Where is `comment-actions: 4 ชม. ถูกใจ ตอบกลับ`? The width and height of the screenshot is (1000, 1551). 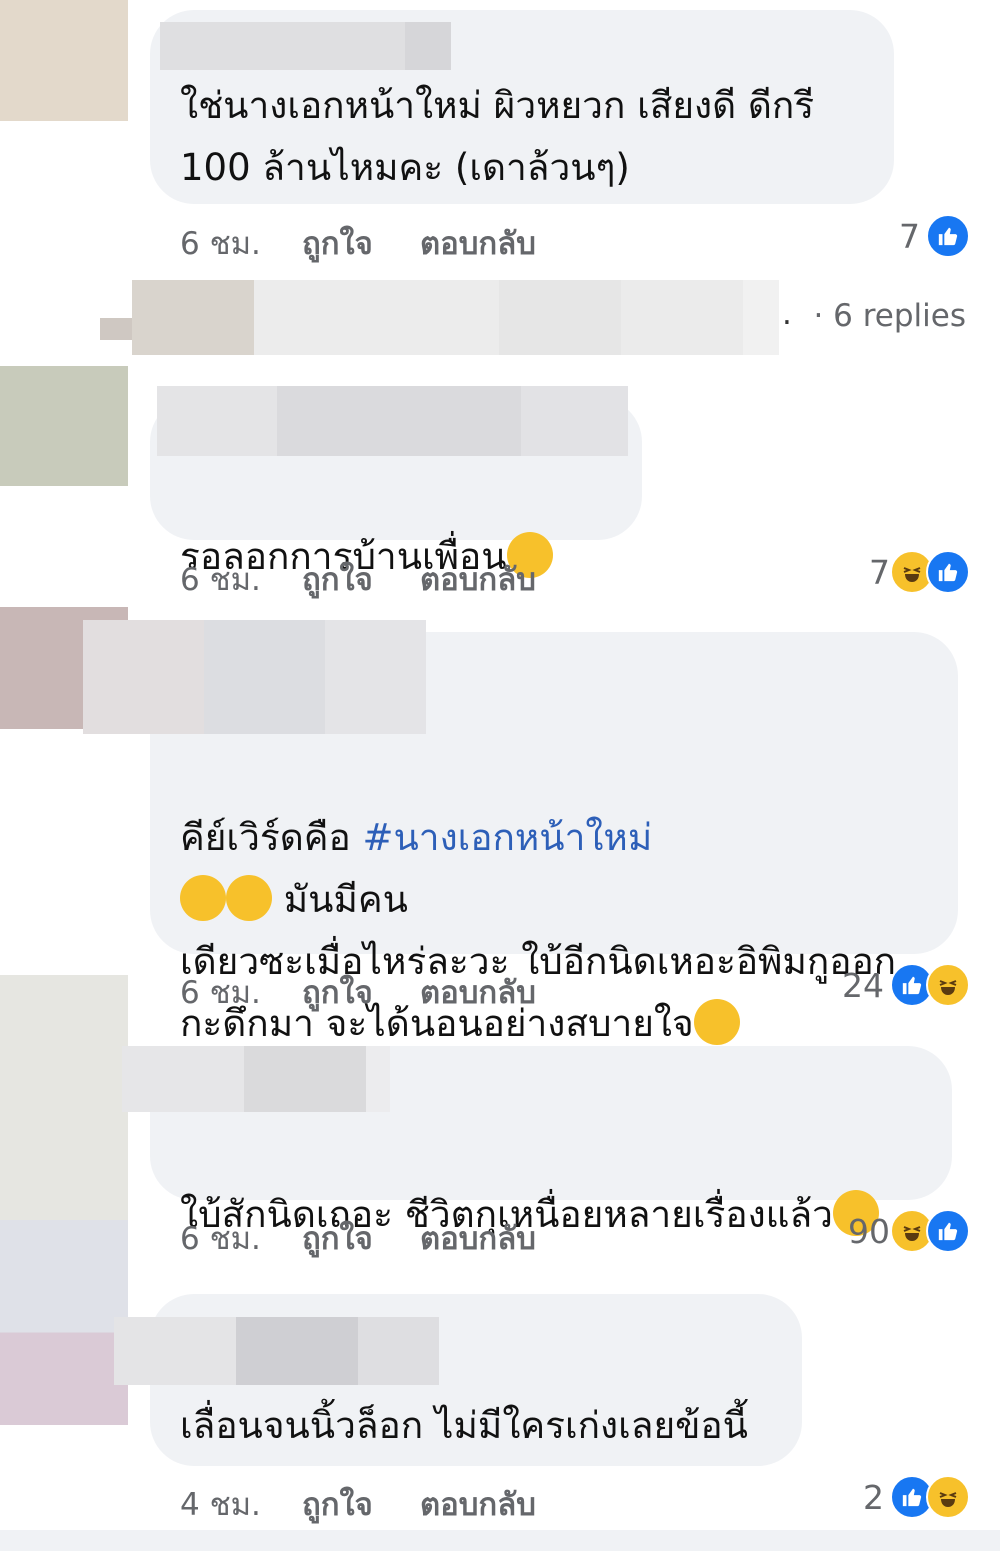 comment-actions: 4 ชม. ถูกใจ ตอบกลับ is located at coordinates (358, 1504).